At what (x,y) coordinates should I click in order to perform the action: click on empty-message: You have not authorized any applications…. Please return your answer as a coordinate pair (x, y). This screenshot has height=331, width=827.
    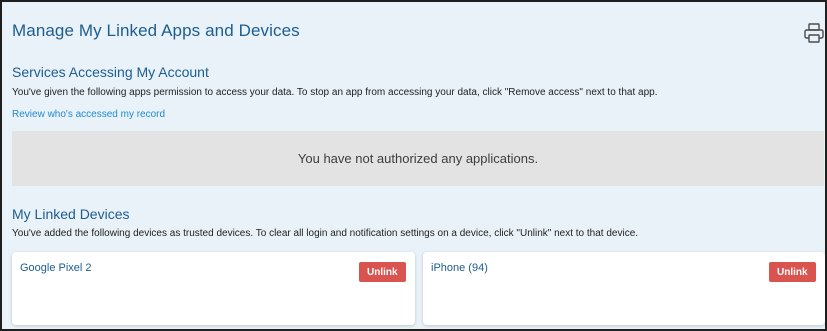
    Looking at the image, I should click on (418, 158).